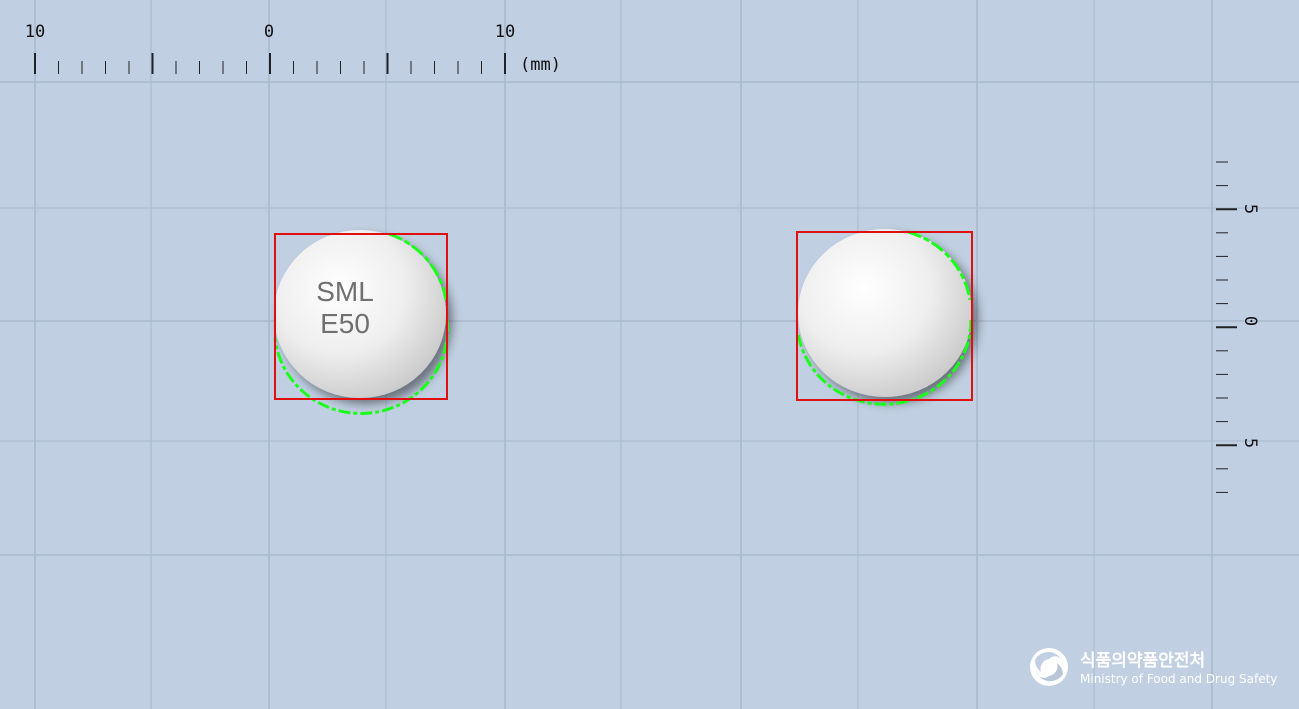 This screenshot has width=1299, height=709. What do you see at coordinates (884, 317) in the screenshot?
I see `pill-back` at bounding box center [884, 317].